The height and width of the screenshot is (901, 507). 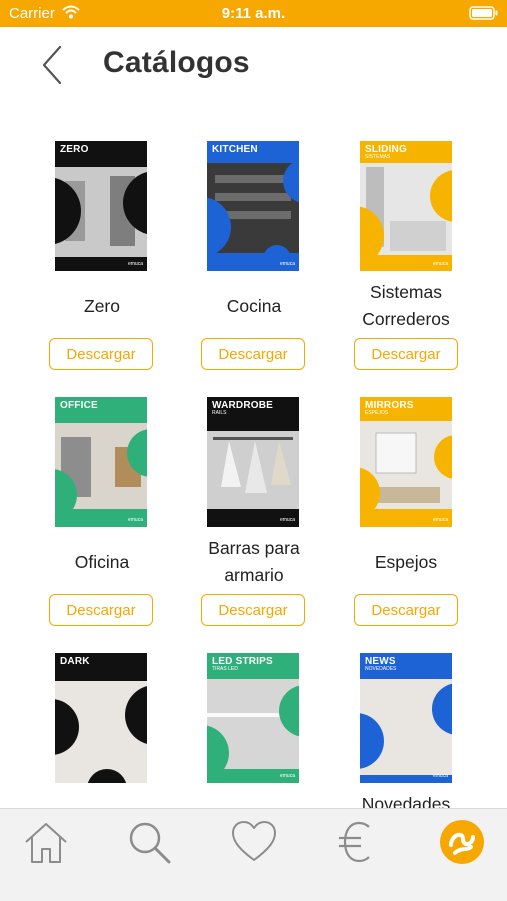 I want to click on tab-catalogs, so click(x=462, y=842).